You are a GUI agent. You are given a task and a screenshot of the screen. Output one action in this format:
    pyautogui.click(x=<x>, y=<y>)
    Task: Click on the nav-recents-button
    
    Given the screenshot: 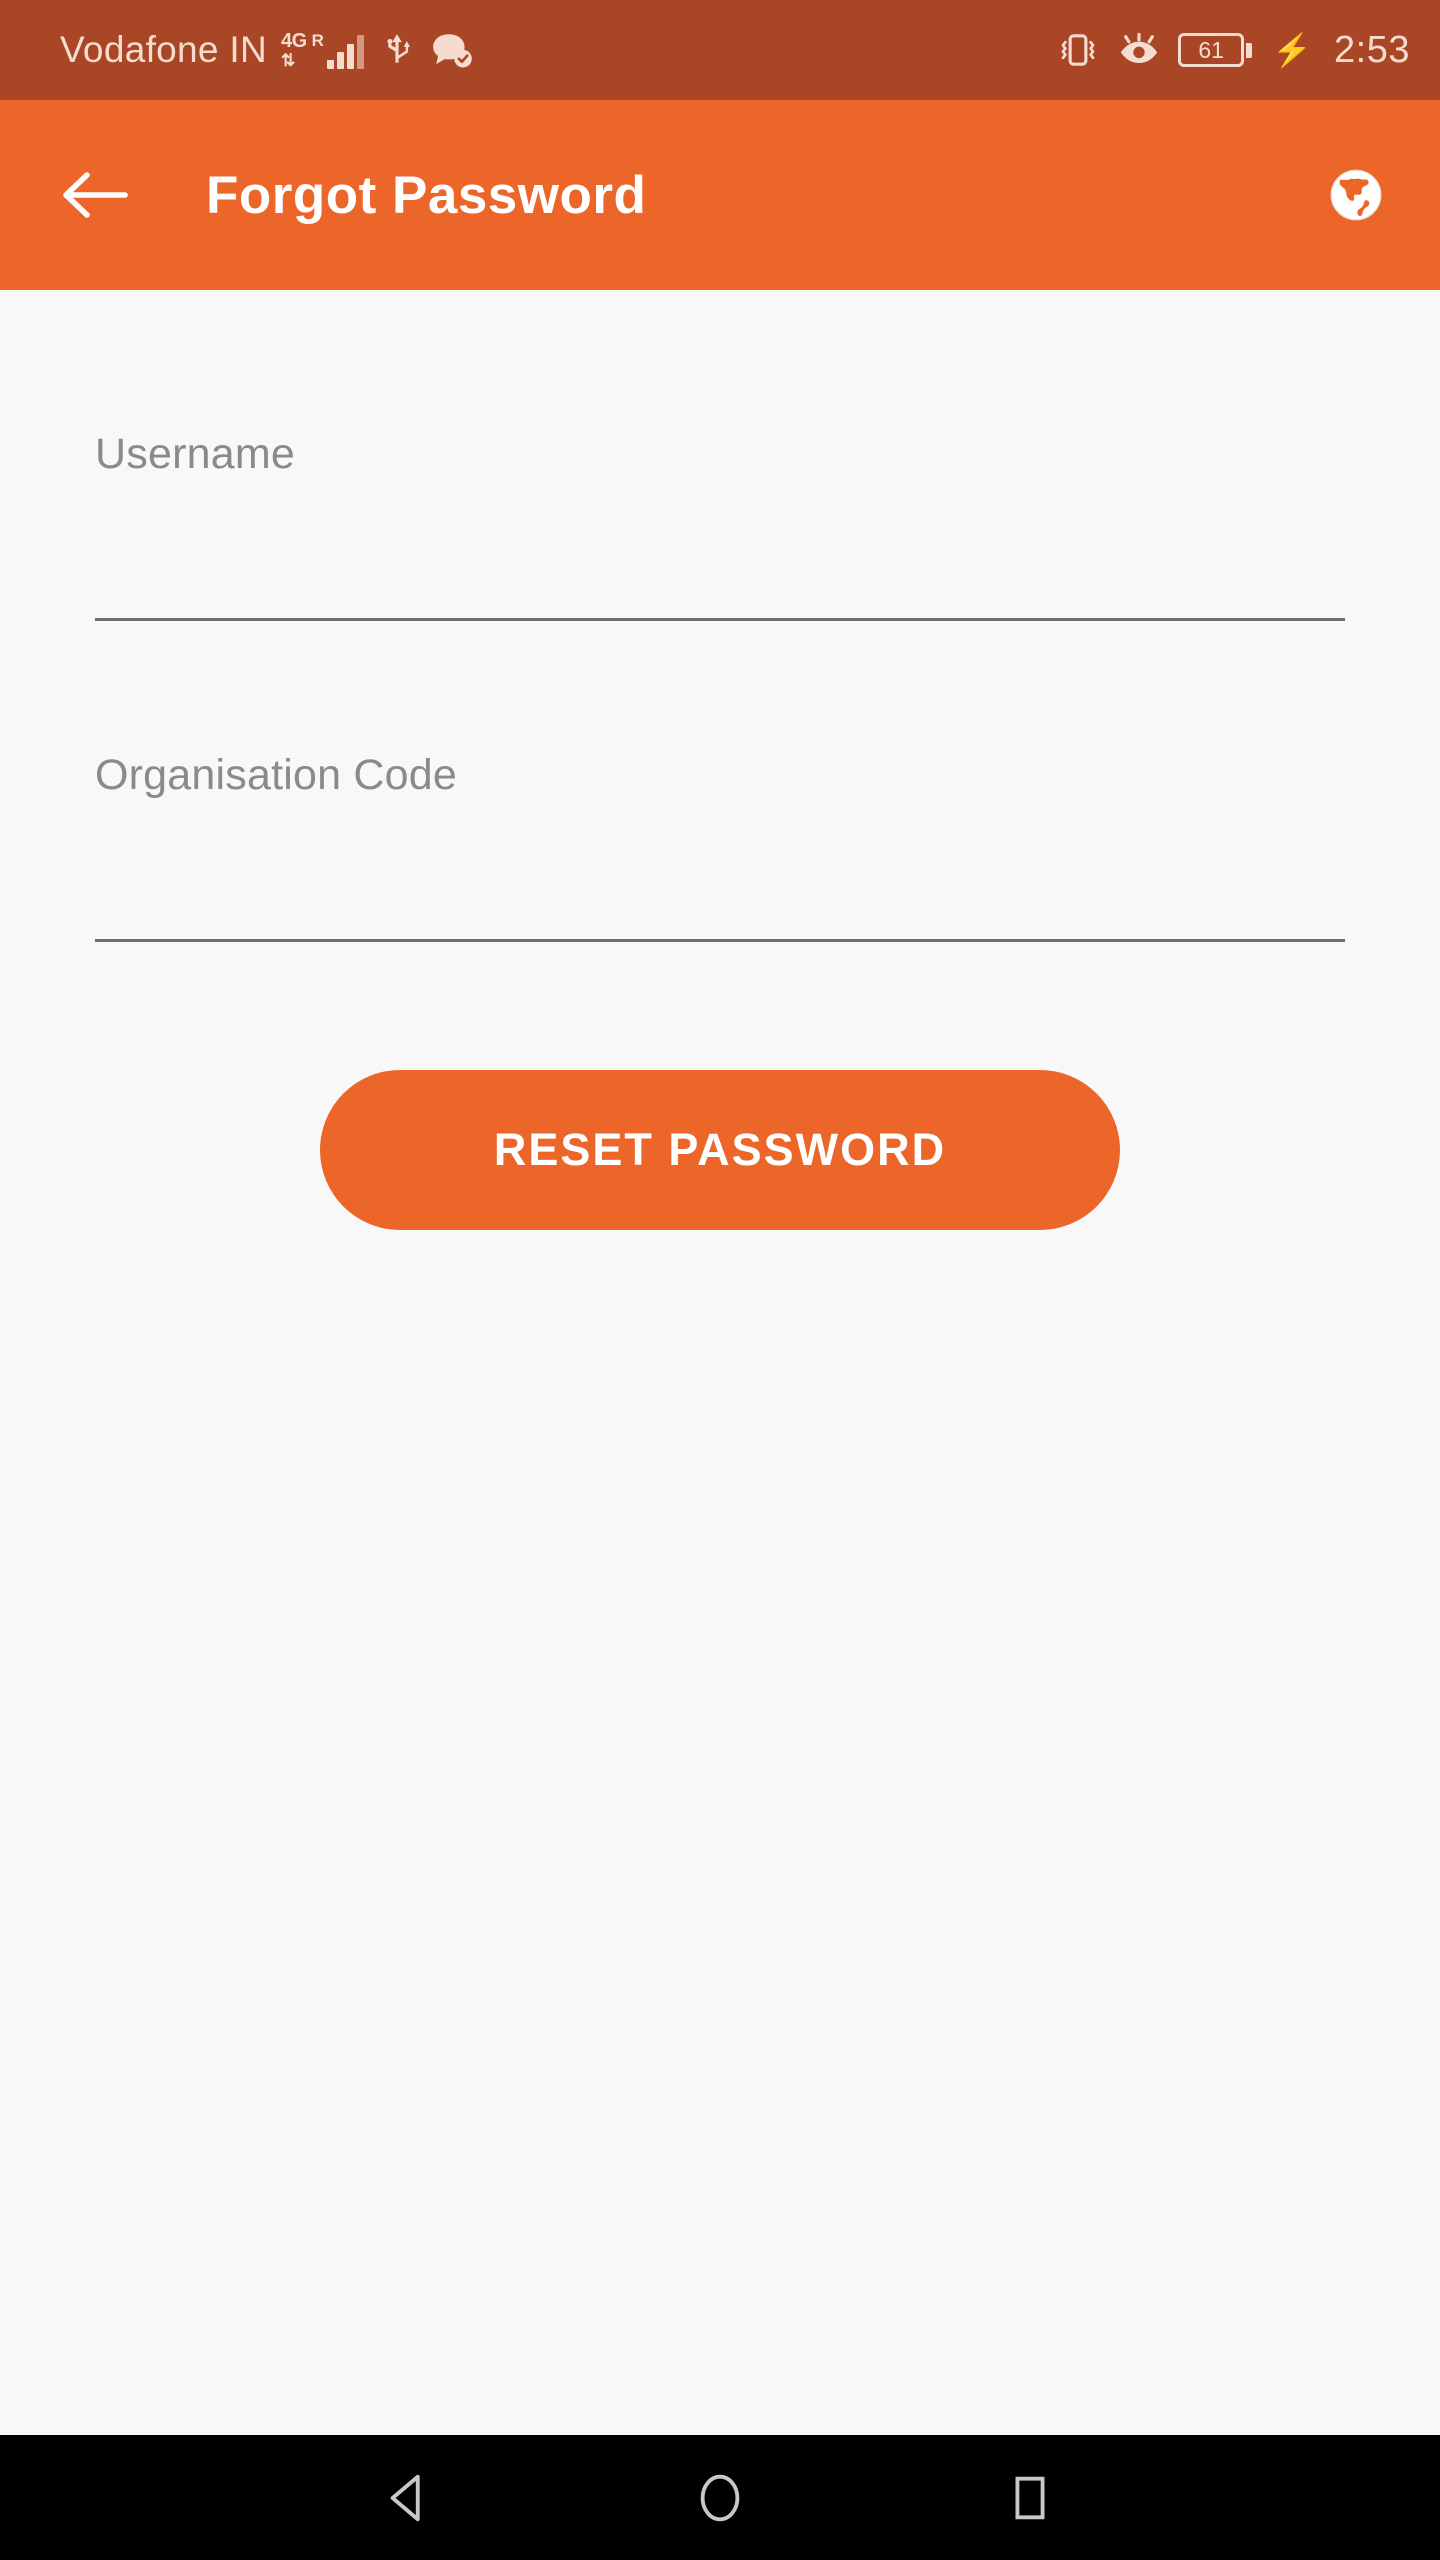 What is the action you would take?
    pyautogui.click(x=1030, y=2498)
    